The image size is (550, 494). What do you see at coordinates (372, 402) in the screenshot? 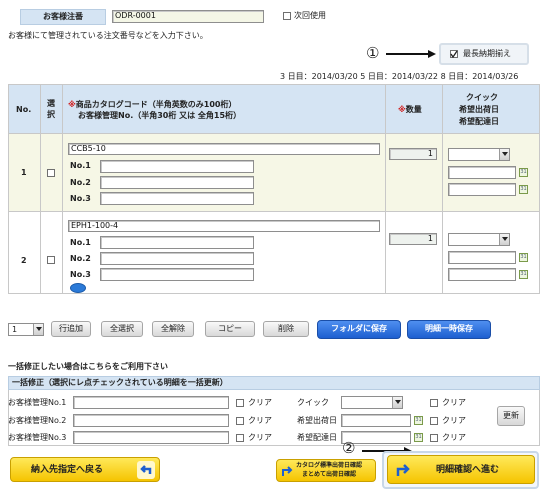
I see `bulk-quick-select` at bounding box center [372, 402].